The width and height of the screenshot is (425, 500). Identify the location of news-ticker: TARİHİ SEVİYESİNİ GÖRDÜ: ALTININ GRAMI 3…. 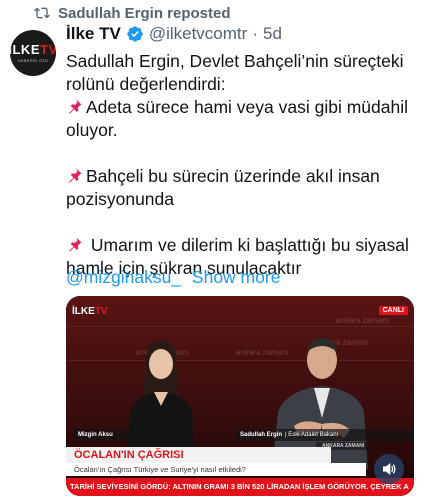
(240, 487).